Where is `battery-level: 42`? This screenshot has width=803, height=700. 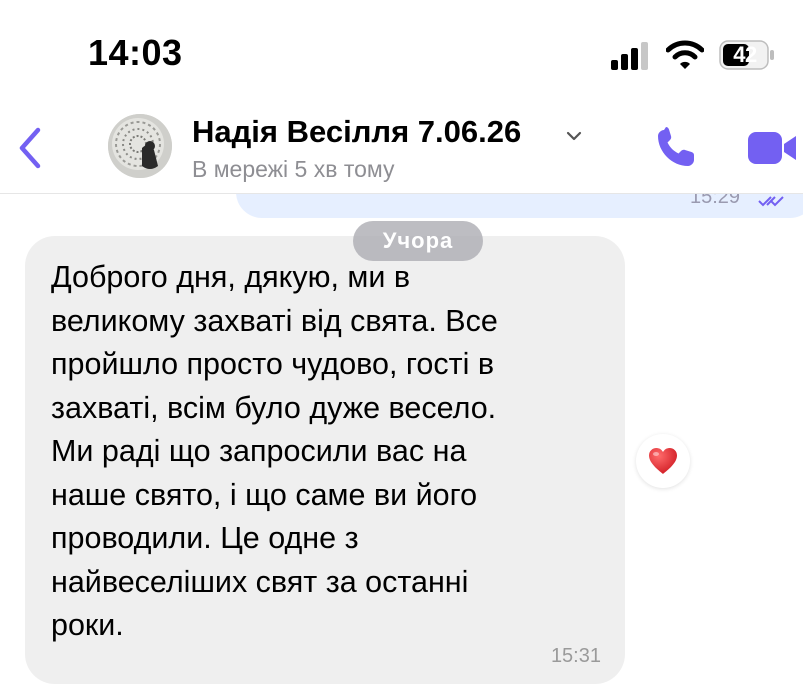 battery-level: 42 is located at coordinates (745, 54).